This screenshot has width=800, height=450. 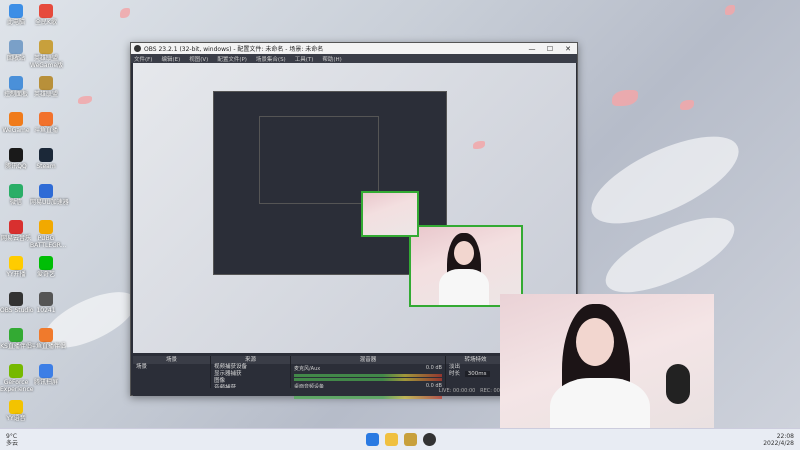 I want to click on menu-file: 文件(F), so click(x=143, y=59).